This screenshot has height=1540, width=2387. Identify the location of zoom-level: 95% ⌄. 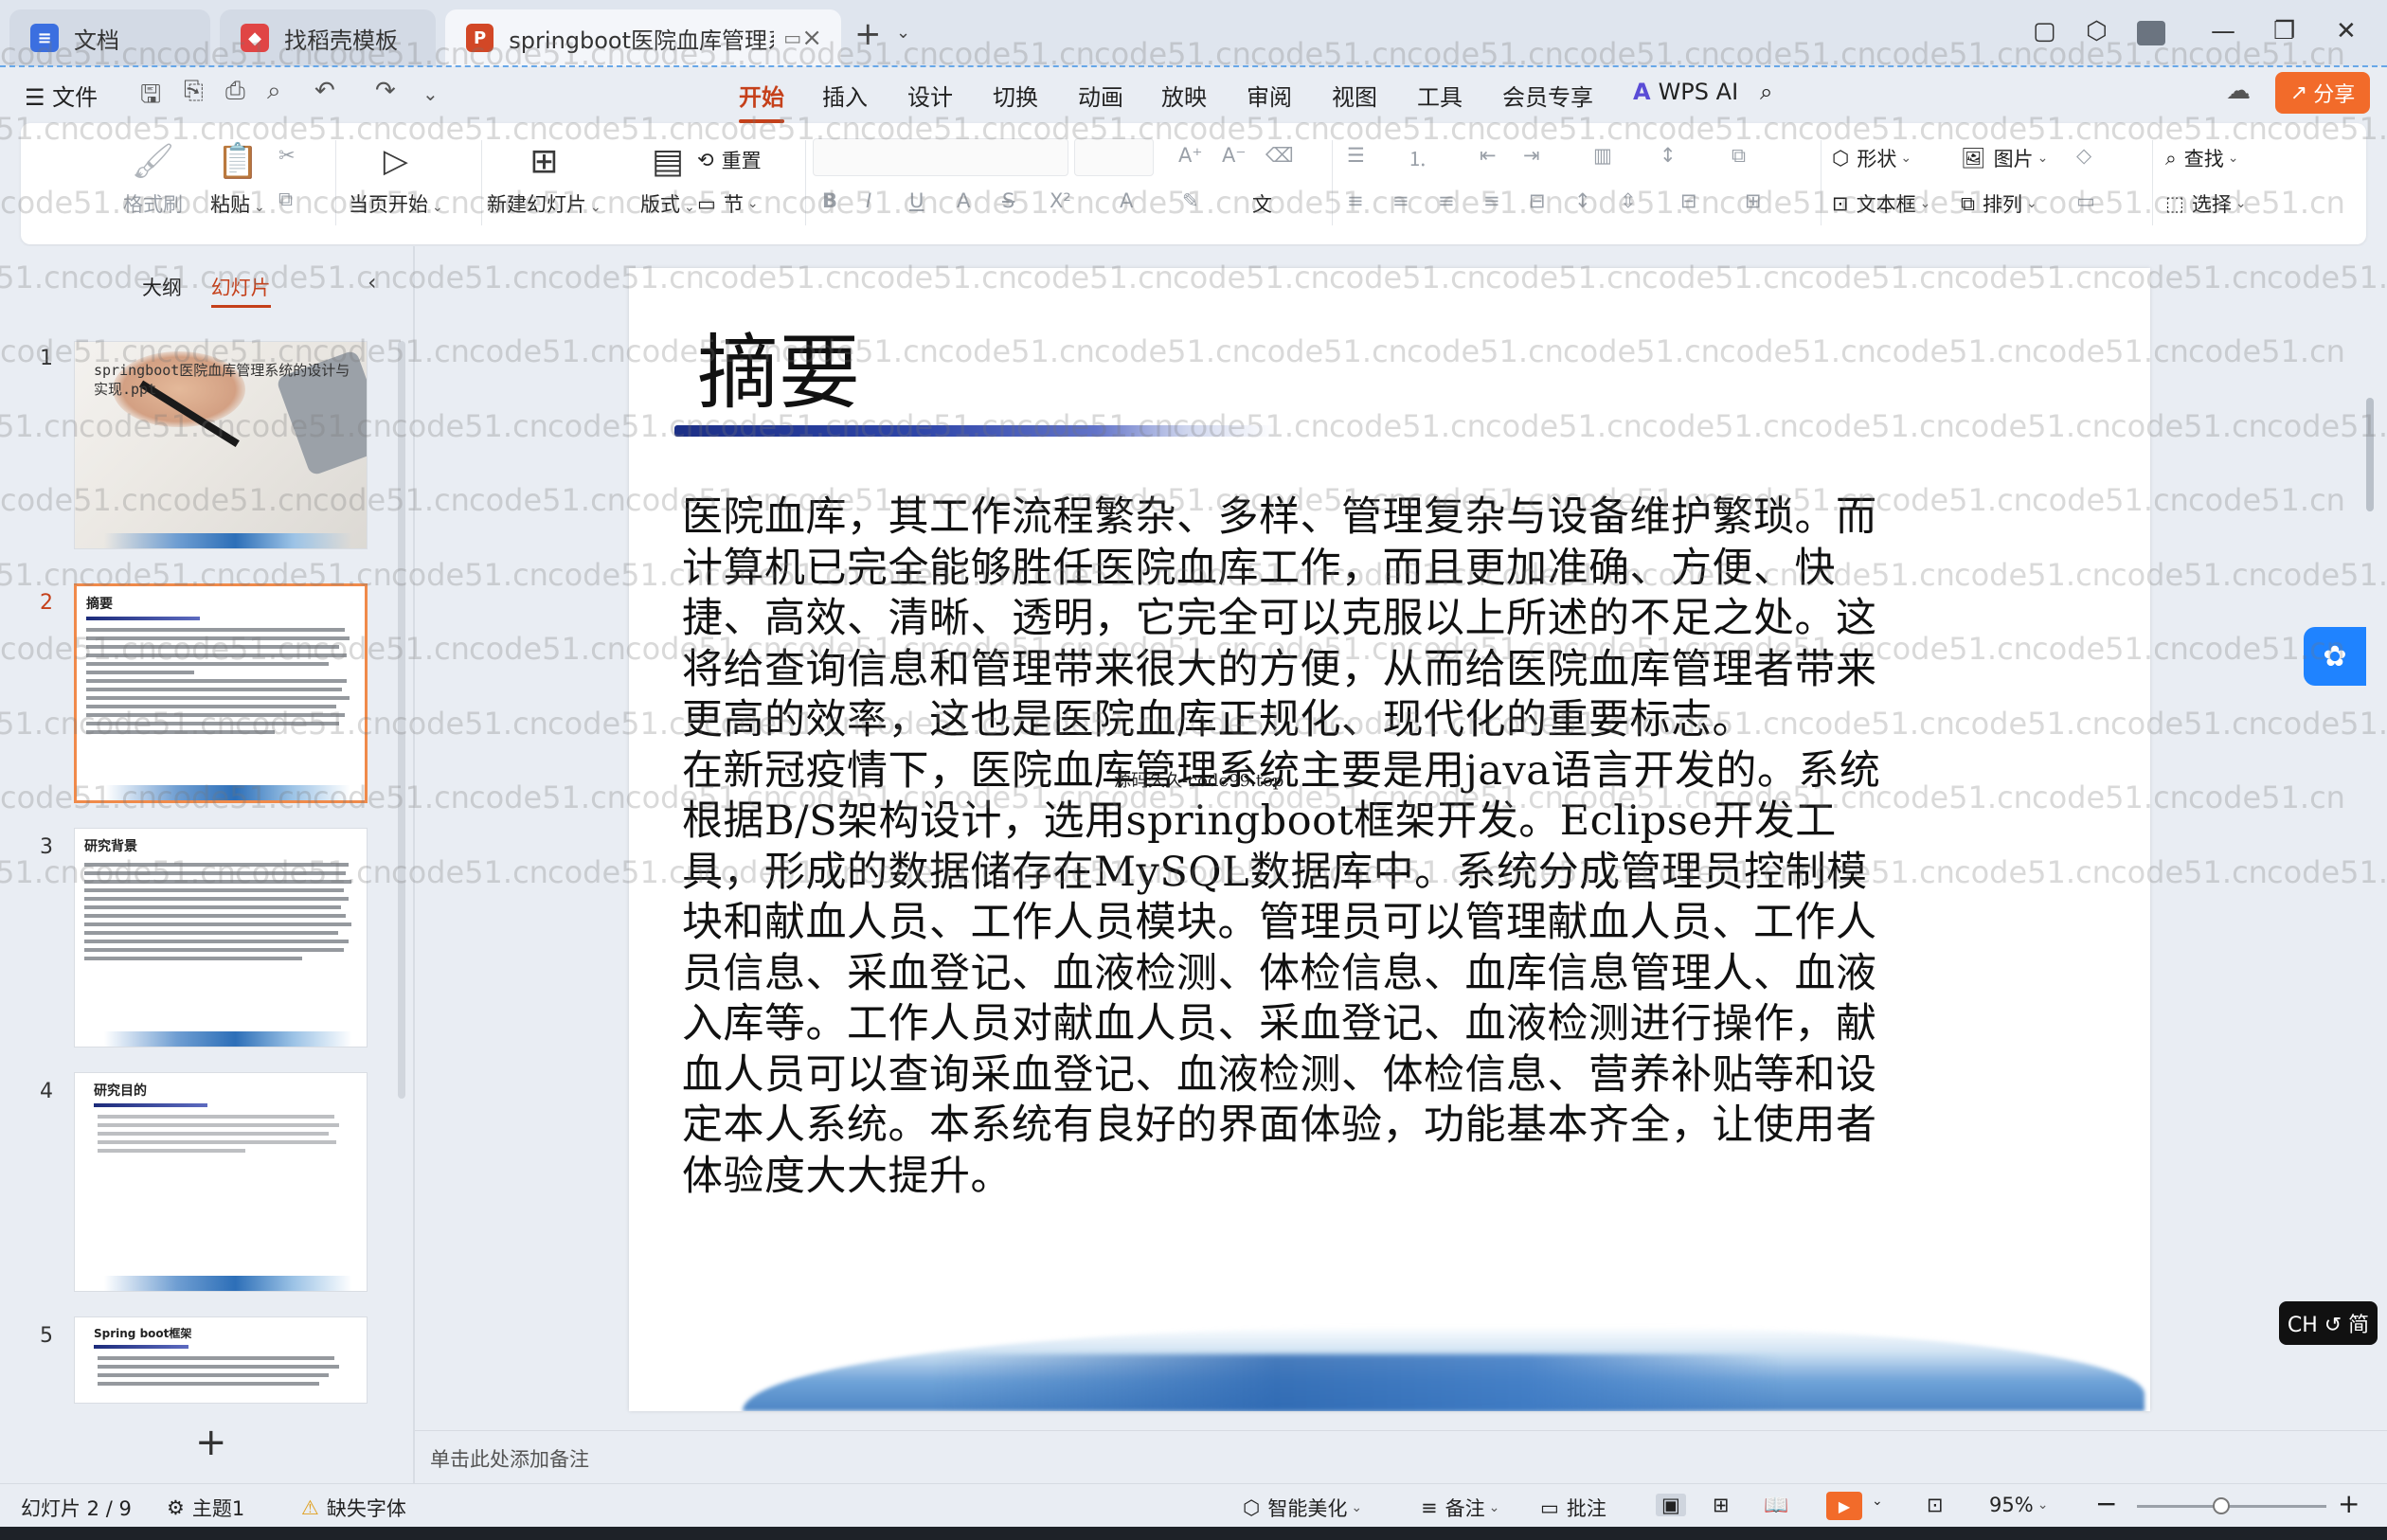
(2018, 1505).